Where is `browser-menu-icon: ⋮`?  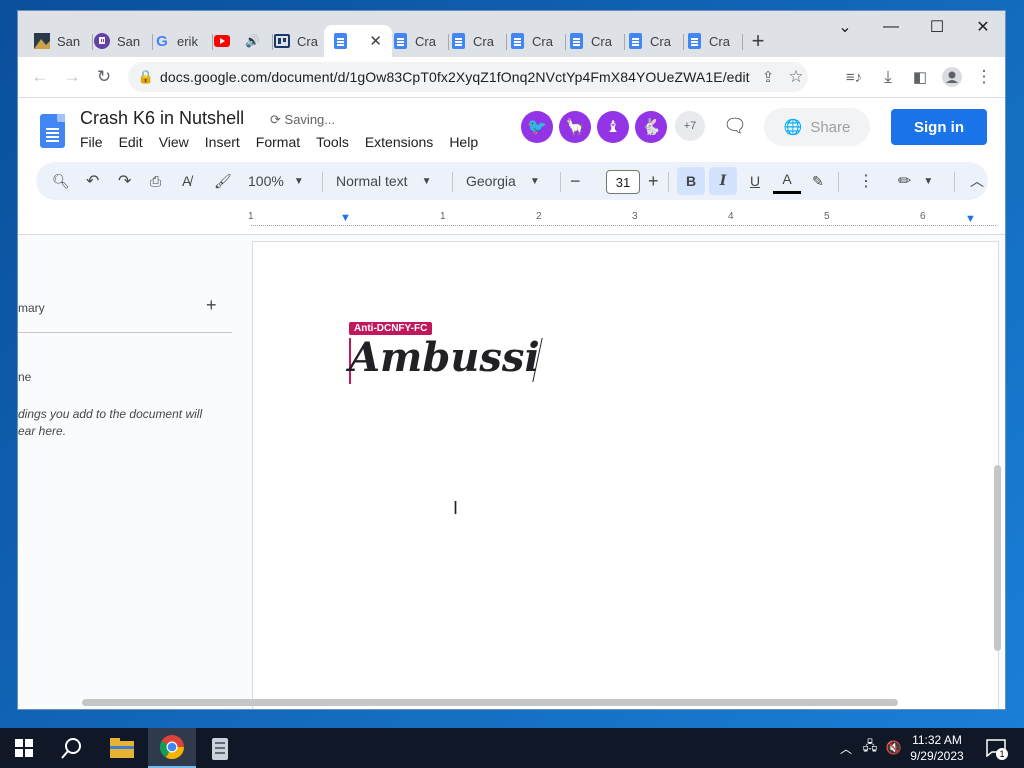 browser-menu-icon: ⋮ is located at coordinates (984, 77).